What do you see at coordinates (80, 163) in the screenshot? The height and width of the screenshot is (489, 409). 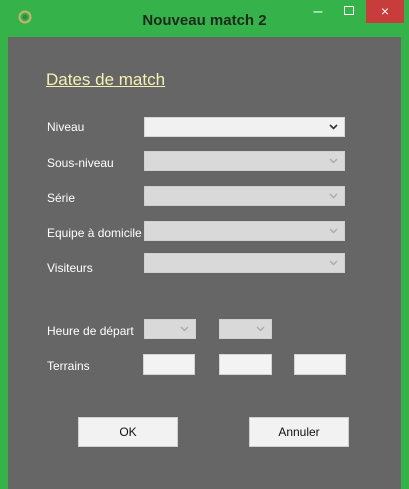 I see `sous-niveau-label: Sous-niveau` at bounding box center [80, 163].